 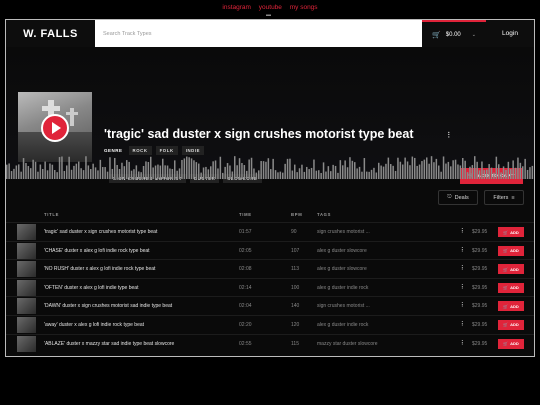 I want to click on waveform, so click(x=270, y=167).